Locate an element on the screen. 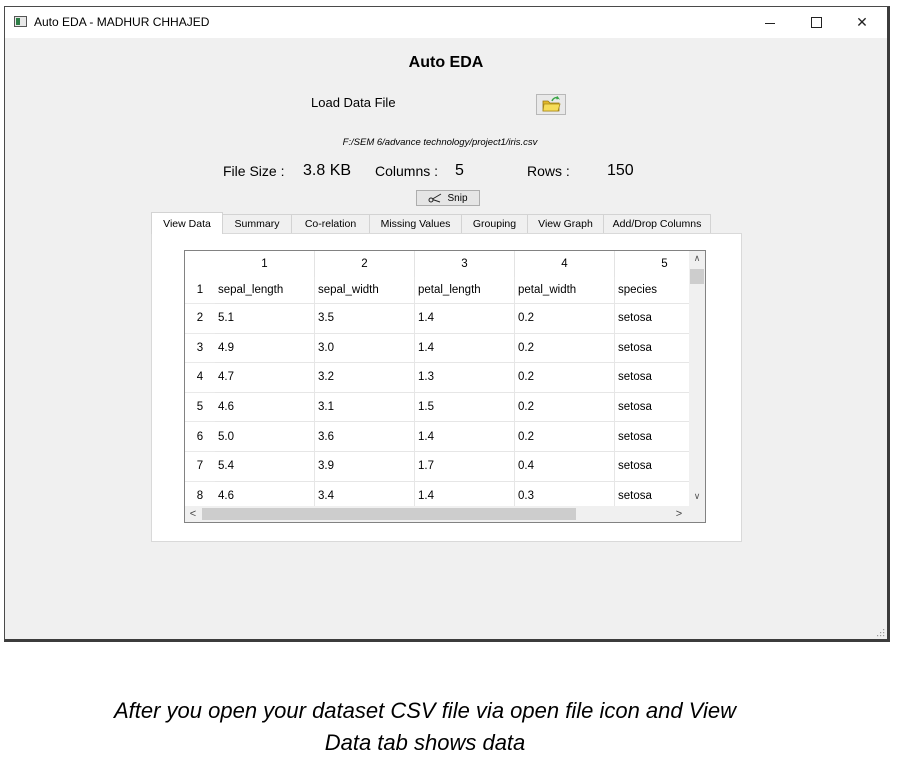  table-cell: 3.0 is located at coordinates (365, 348).